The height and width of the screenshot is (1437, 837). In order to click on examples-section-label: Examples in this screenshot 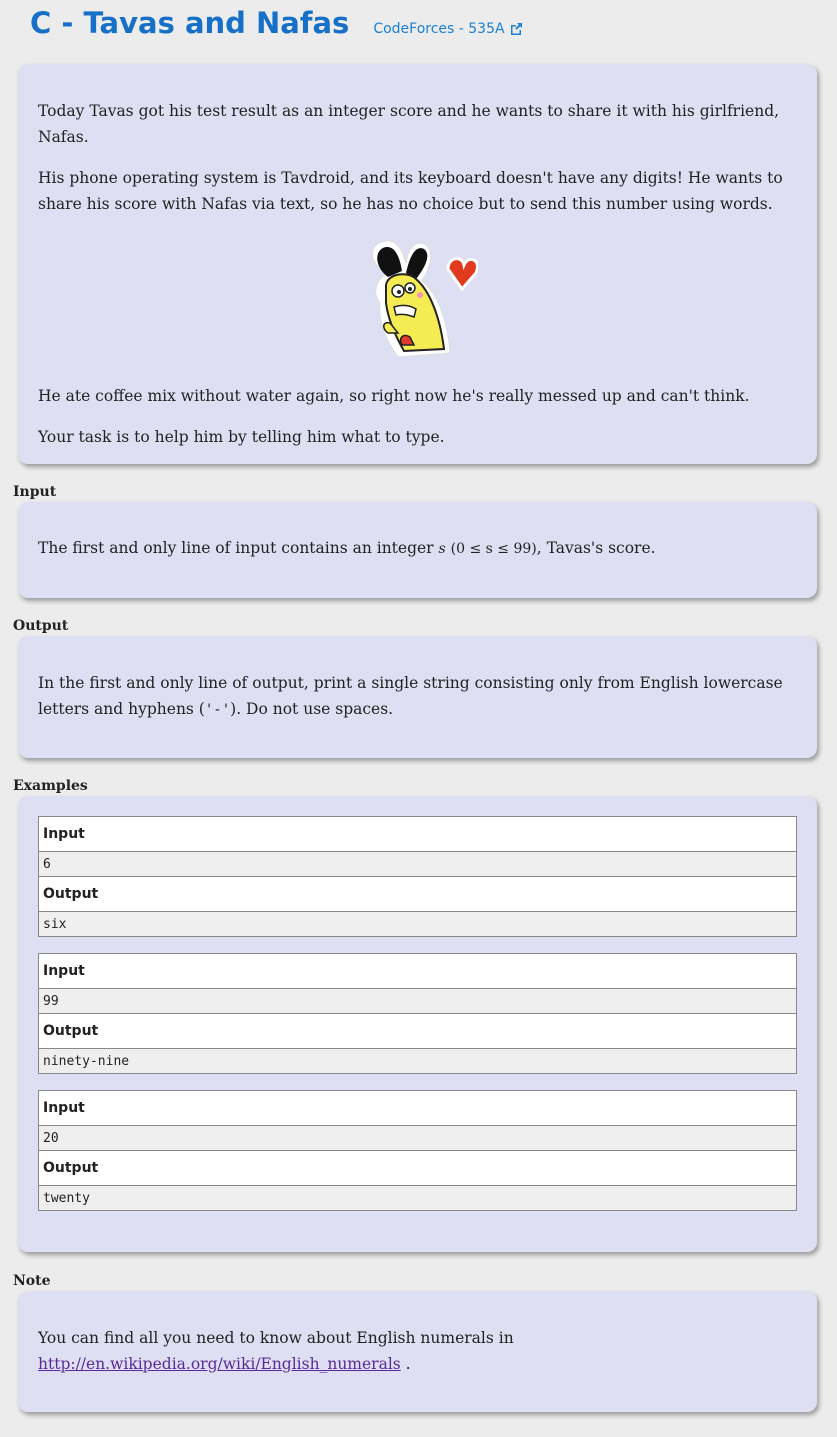, I will do `click(50, 786)`.